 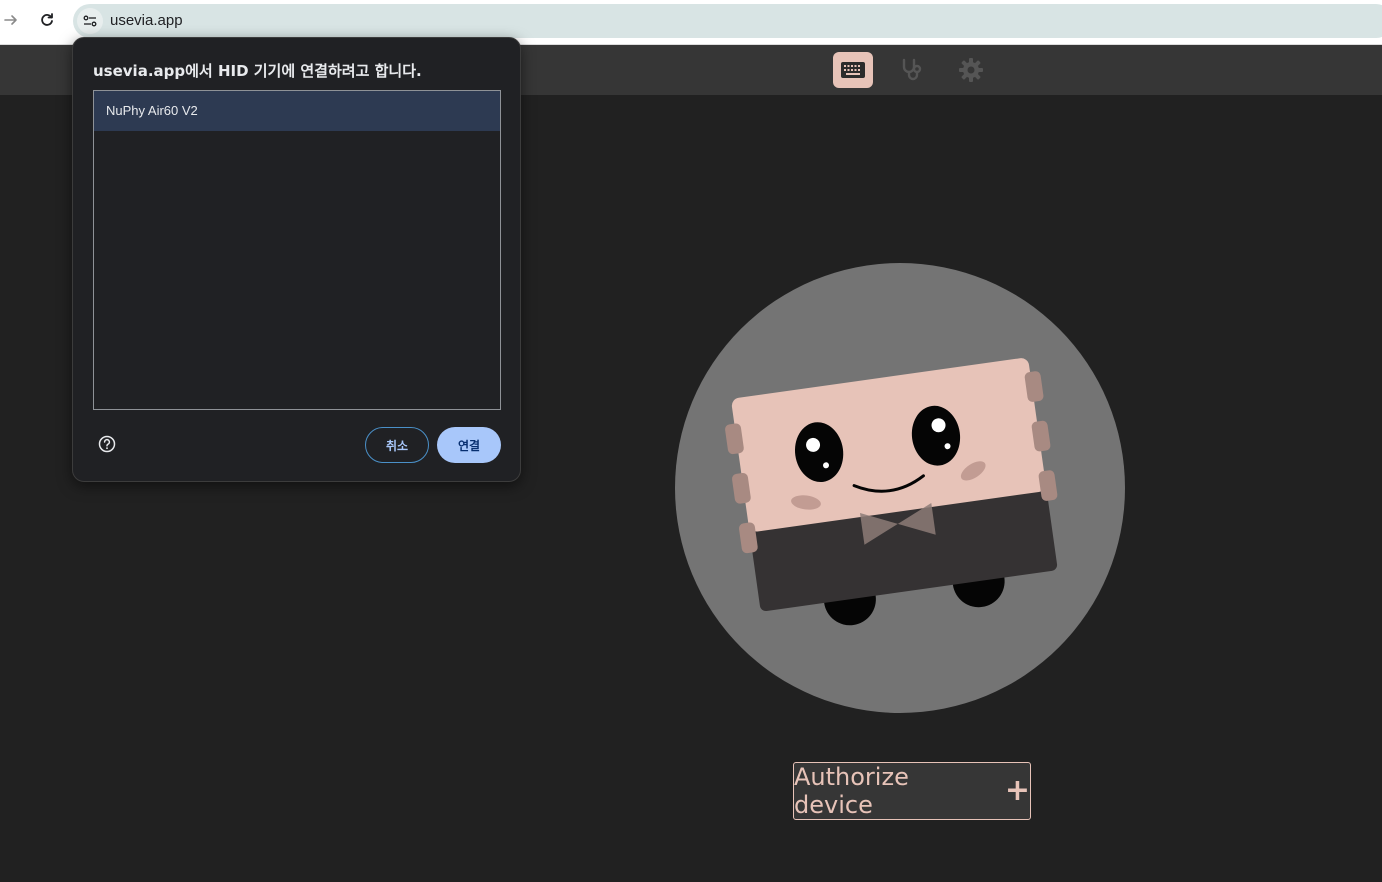 What do you see at coordinates (47, 20) in the screenshot?
I see `reload-icon` at bounding box center [47, 20].